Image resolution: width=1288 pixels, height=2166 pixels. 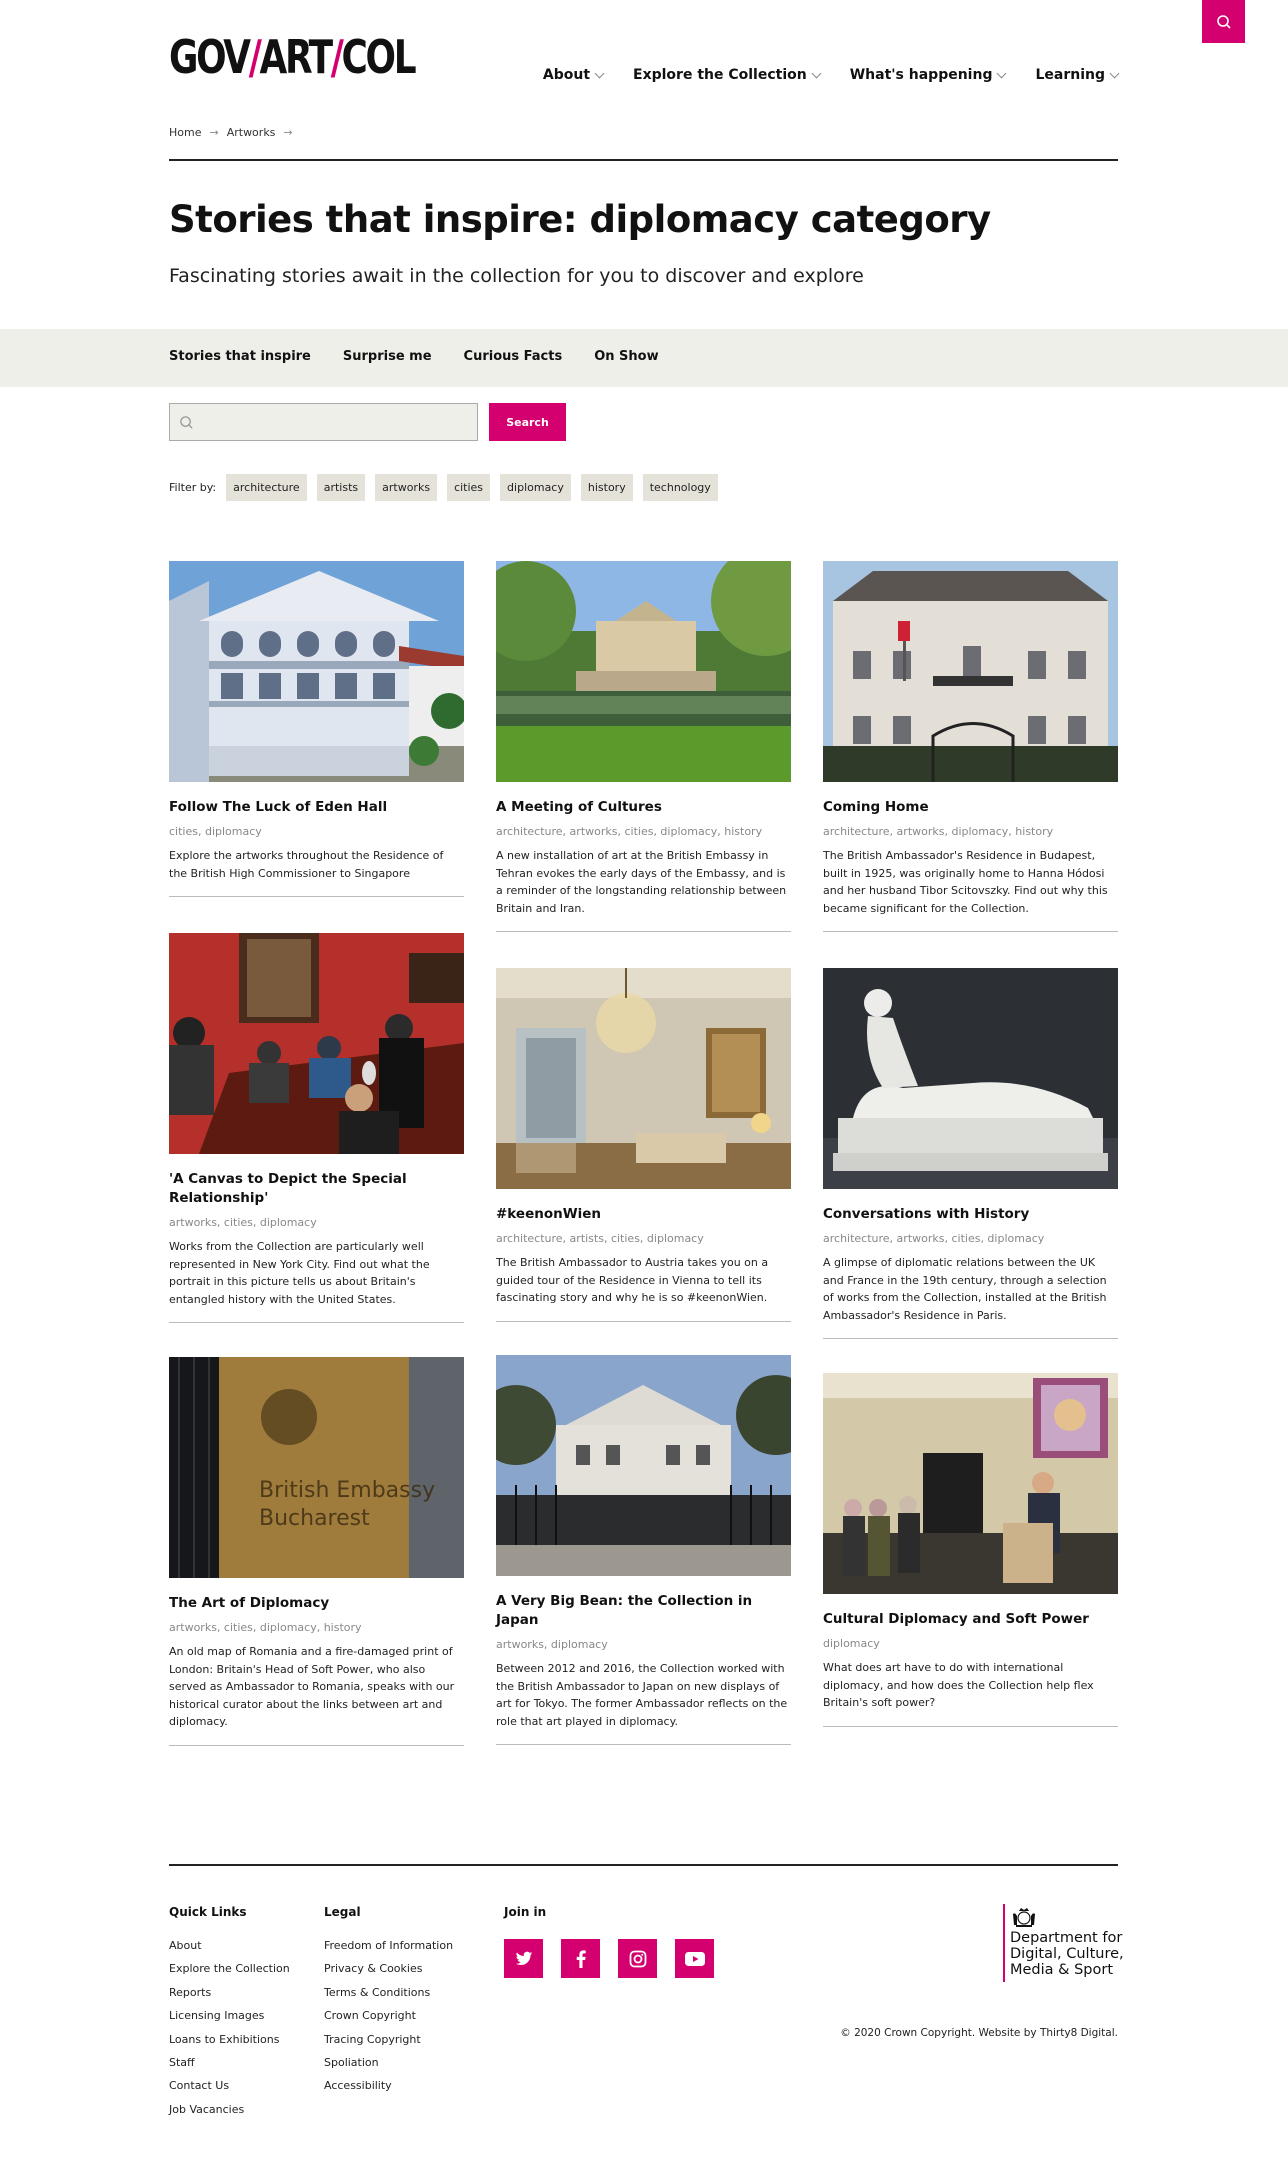 I want to click on footer-link: Licensing Images, so click(x=229, y=2020).